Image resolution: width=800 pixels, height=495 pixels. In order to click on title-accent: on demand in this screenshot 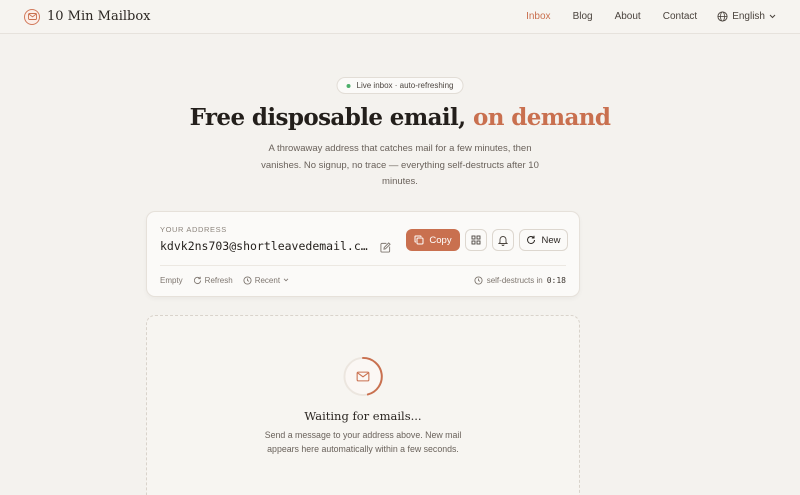, I will do `click(541, 117)`.